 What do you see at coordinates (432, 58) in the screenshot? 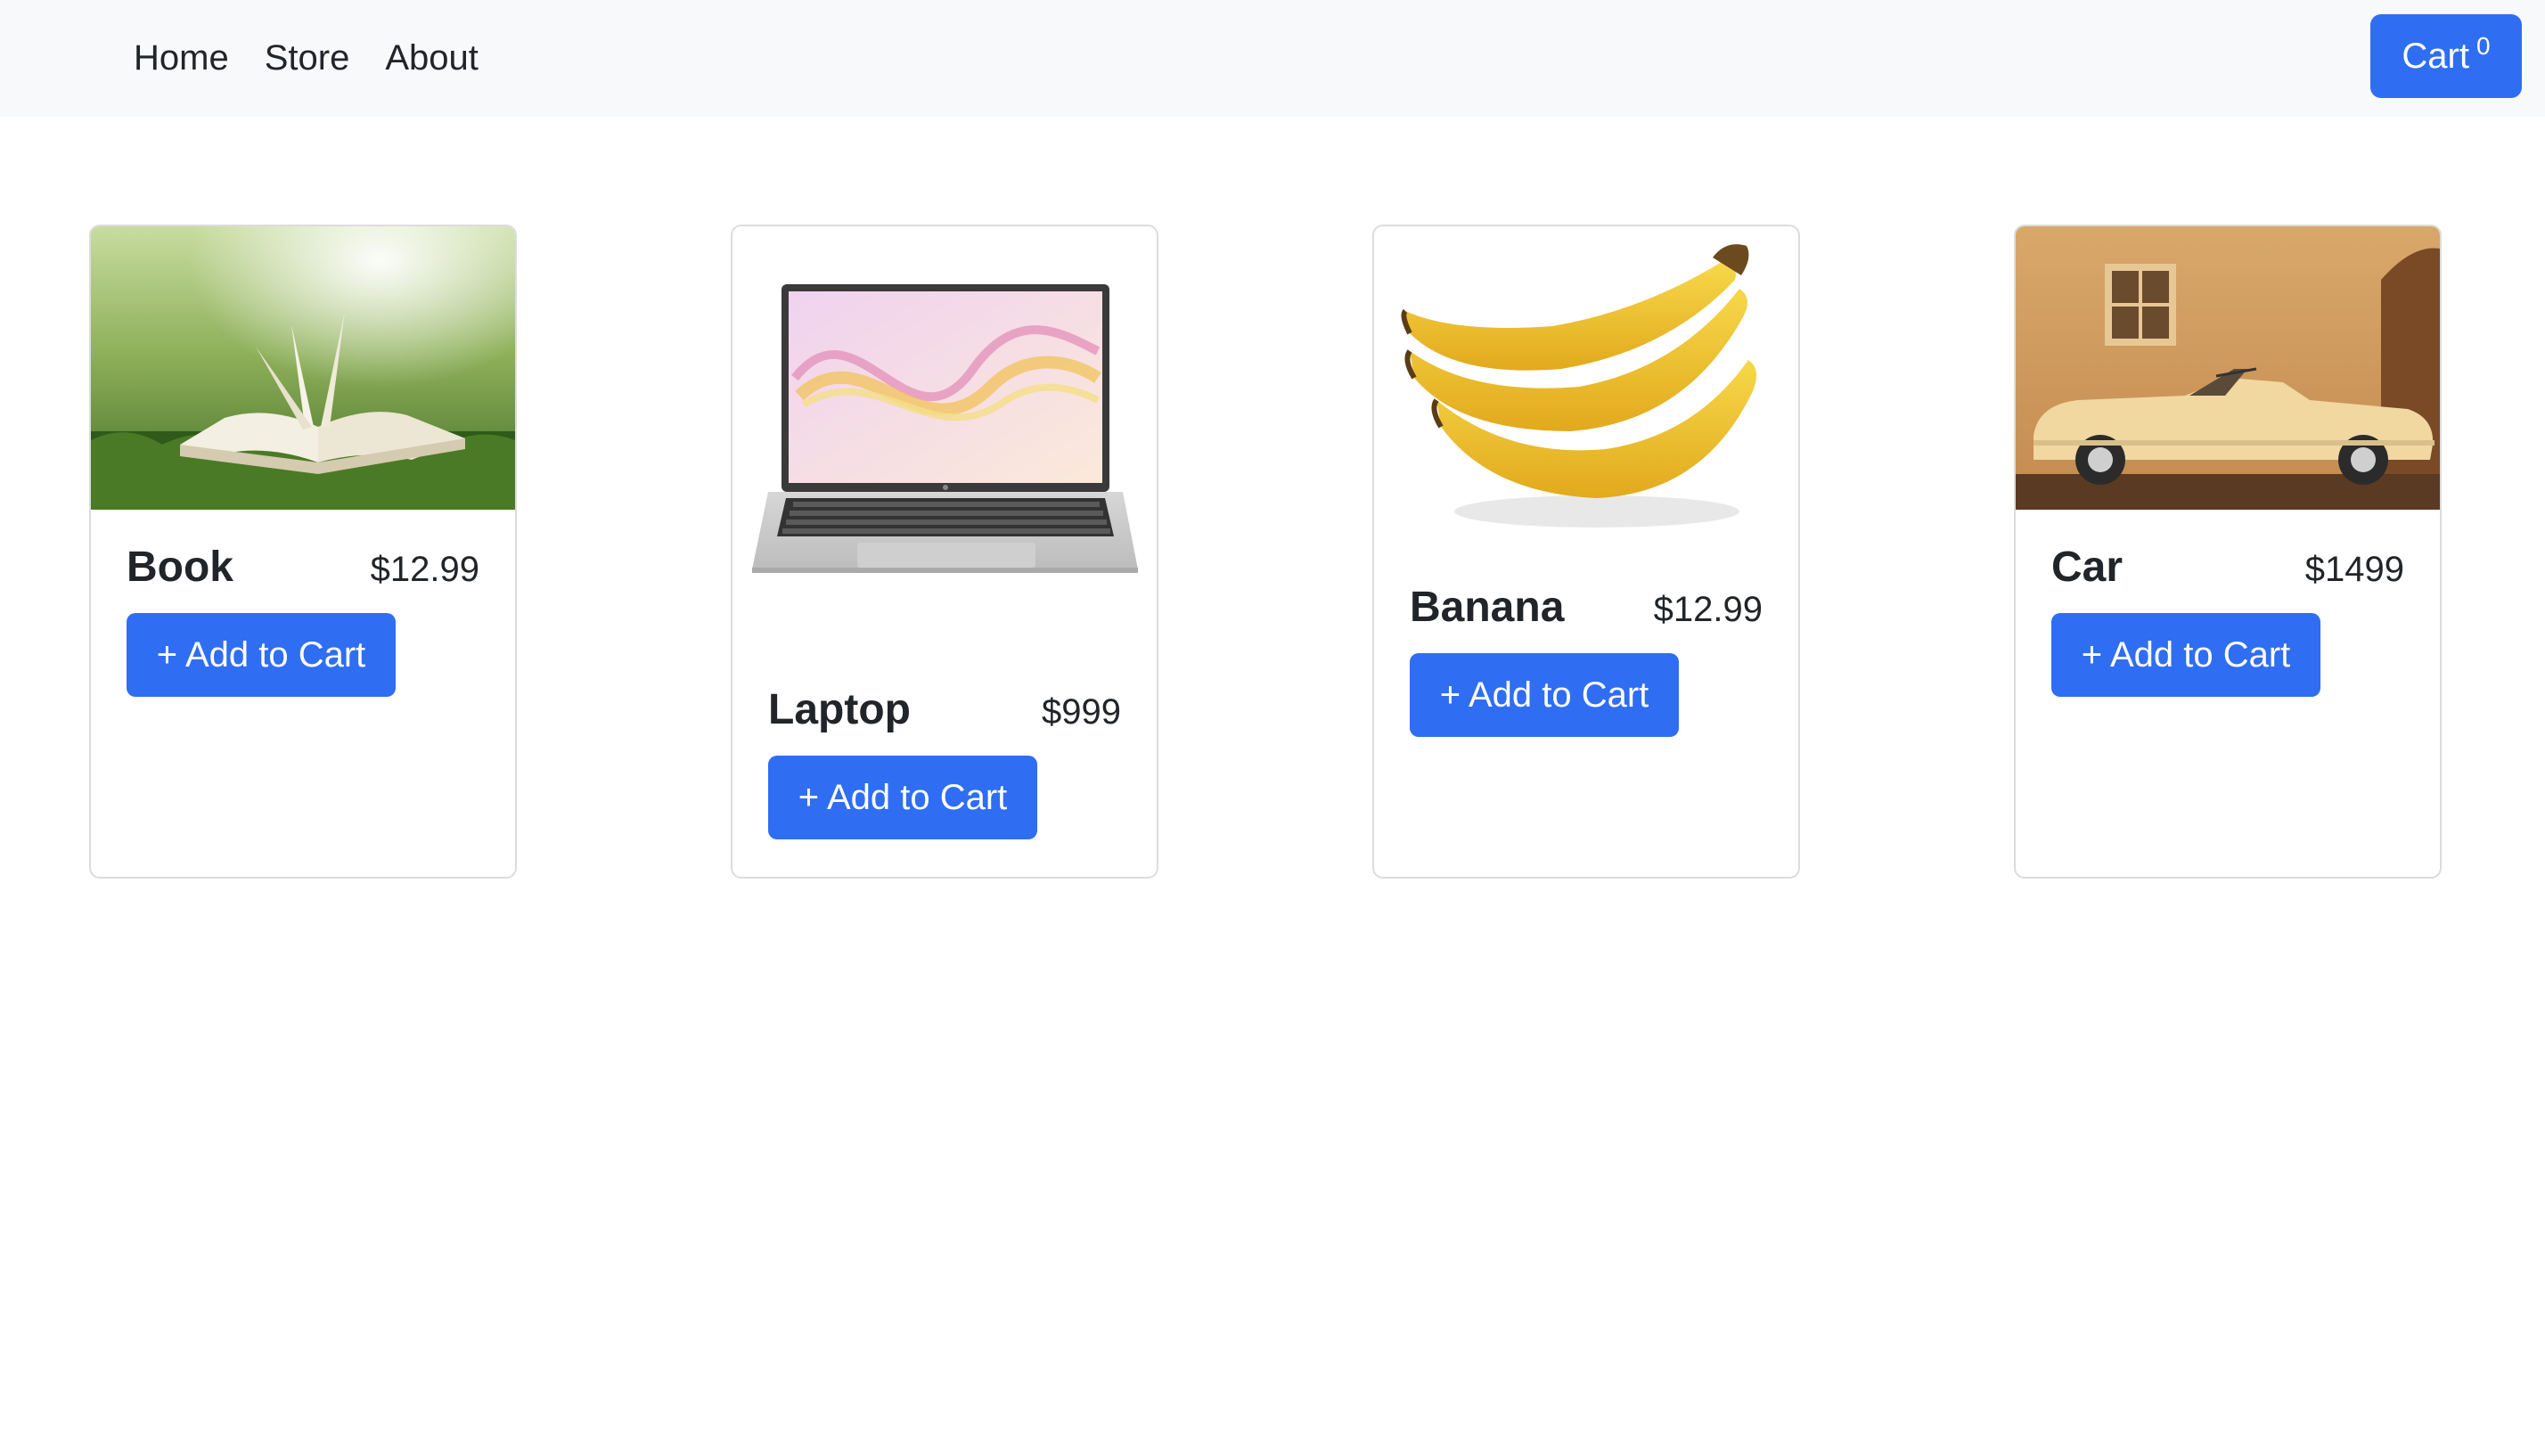
I see `nav-about-link: About` at bounding box center [432, 58].